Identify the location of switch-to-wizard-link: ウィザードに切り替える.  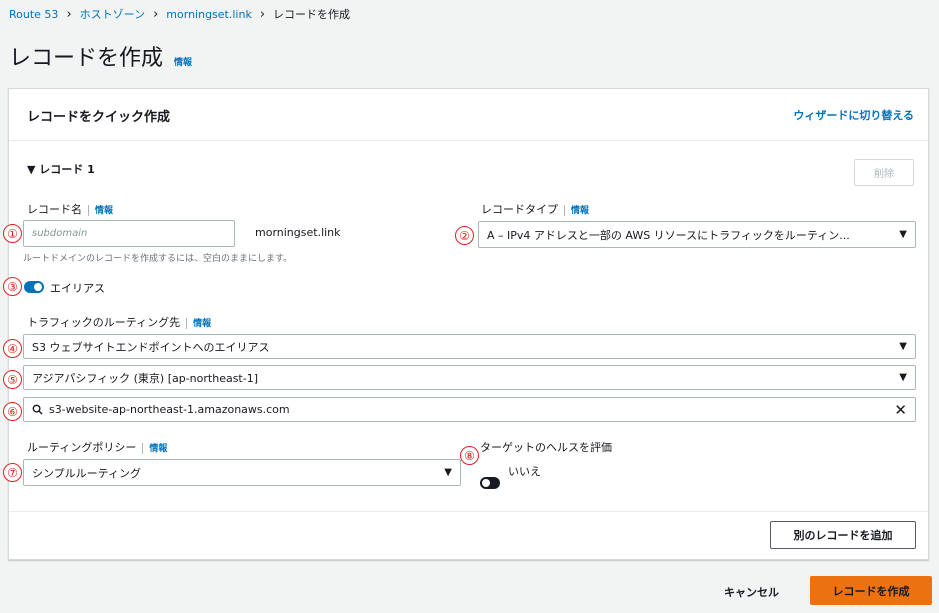
(853, 115).